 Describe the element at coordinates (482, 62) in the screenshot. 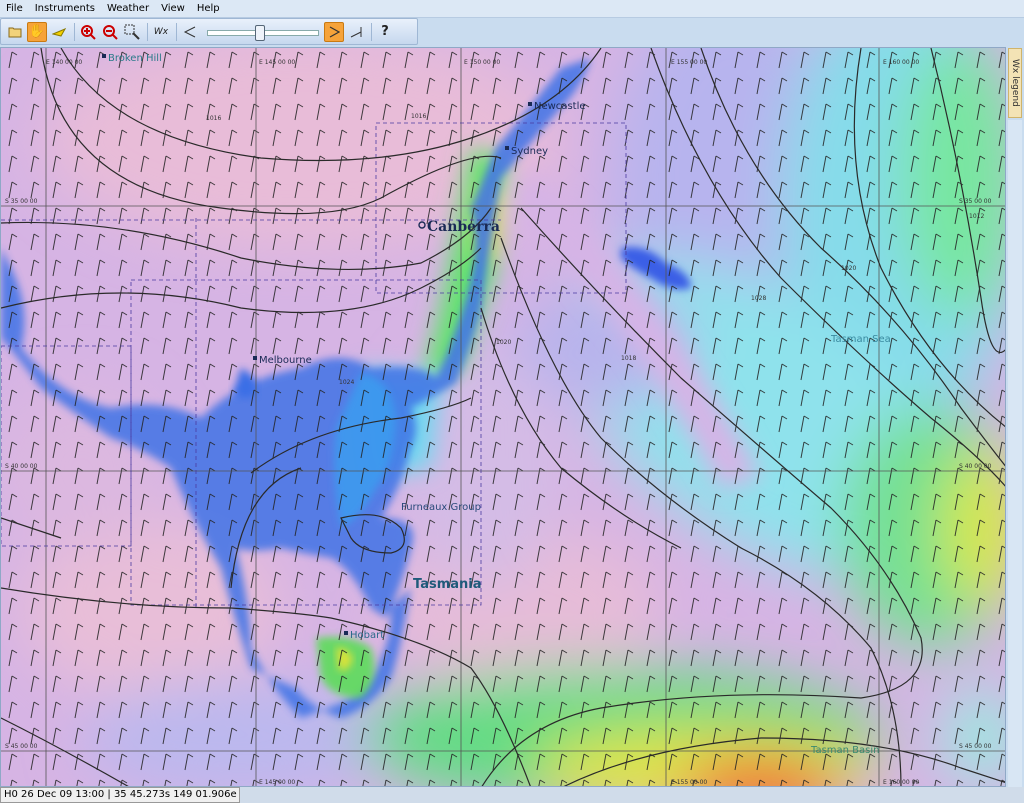

I see `lon-label: E 150 00 00` at that location.